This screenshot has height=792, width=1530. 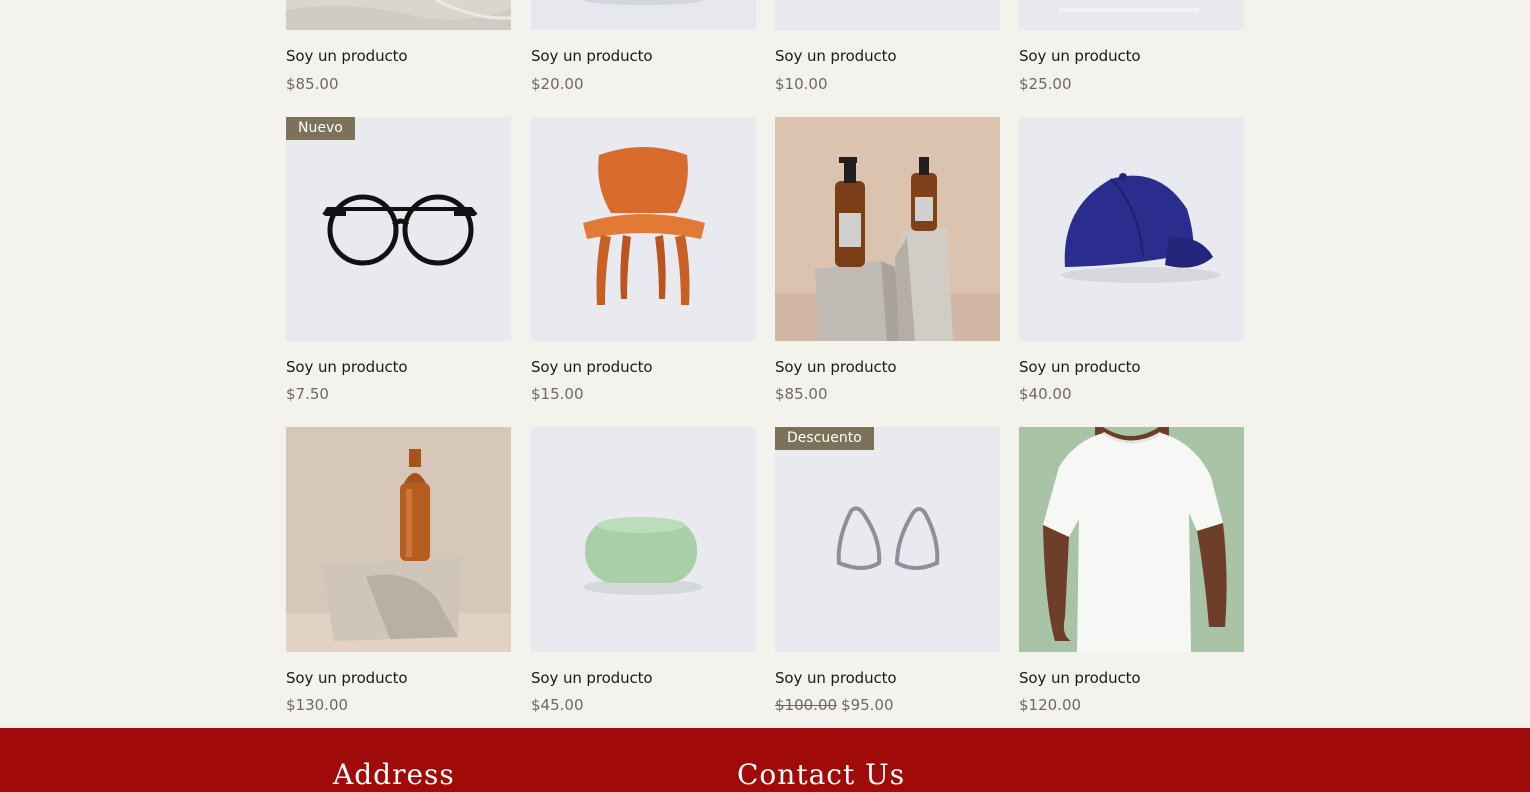 I want to click on white-tshirt-image, so click(x=1131, y=539).